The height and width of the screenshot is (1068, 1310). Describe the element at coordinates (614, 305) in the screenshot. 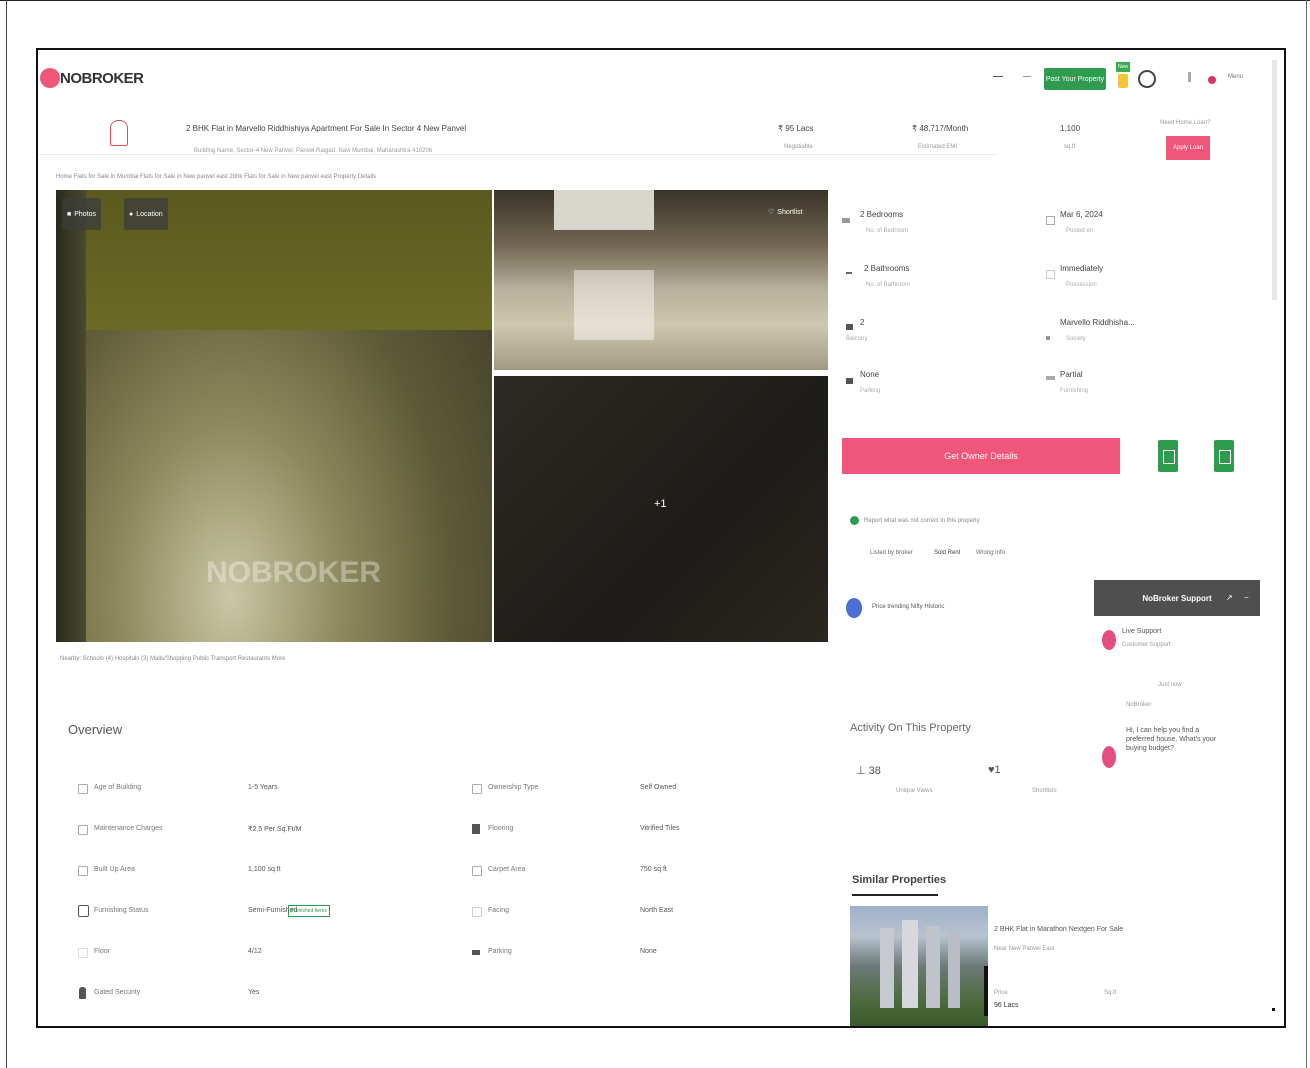

I see `floor-reflection` at that location.